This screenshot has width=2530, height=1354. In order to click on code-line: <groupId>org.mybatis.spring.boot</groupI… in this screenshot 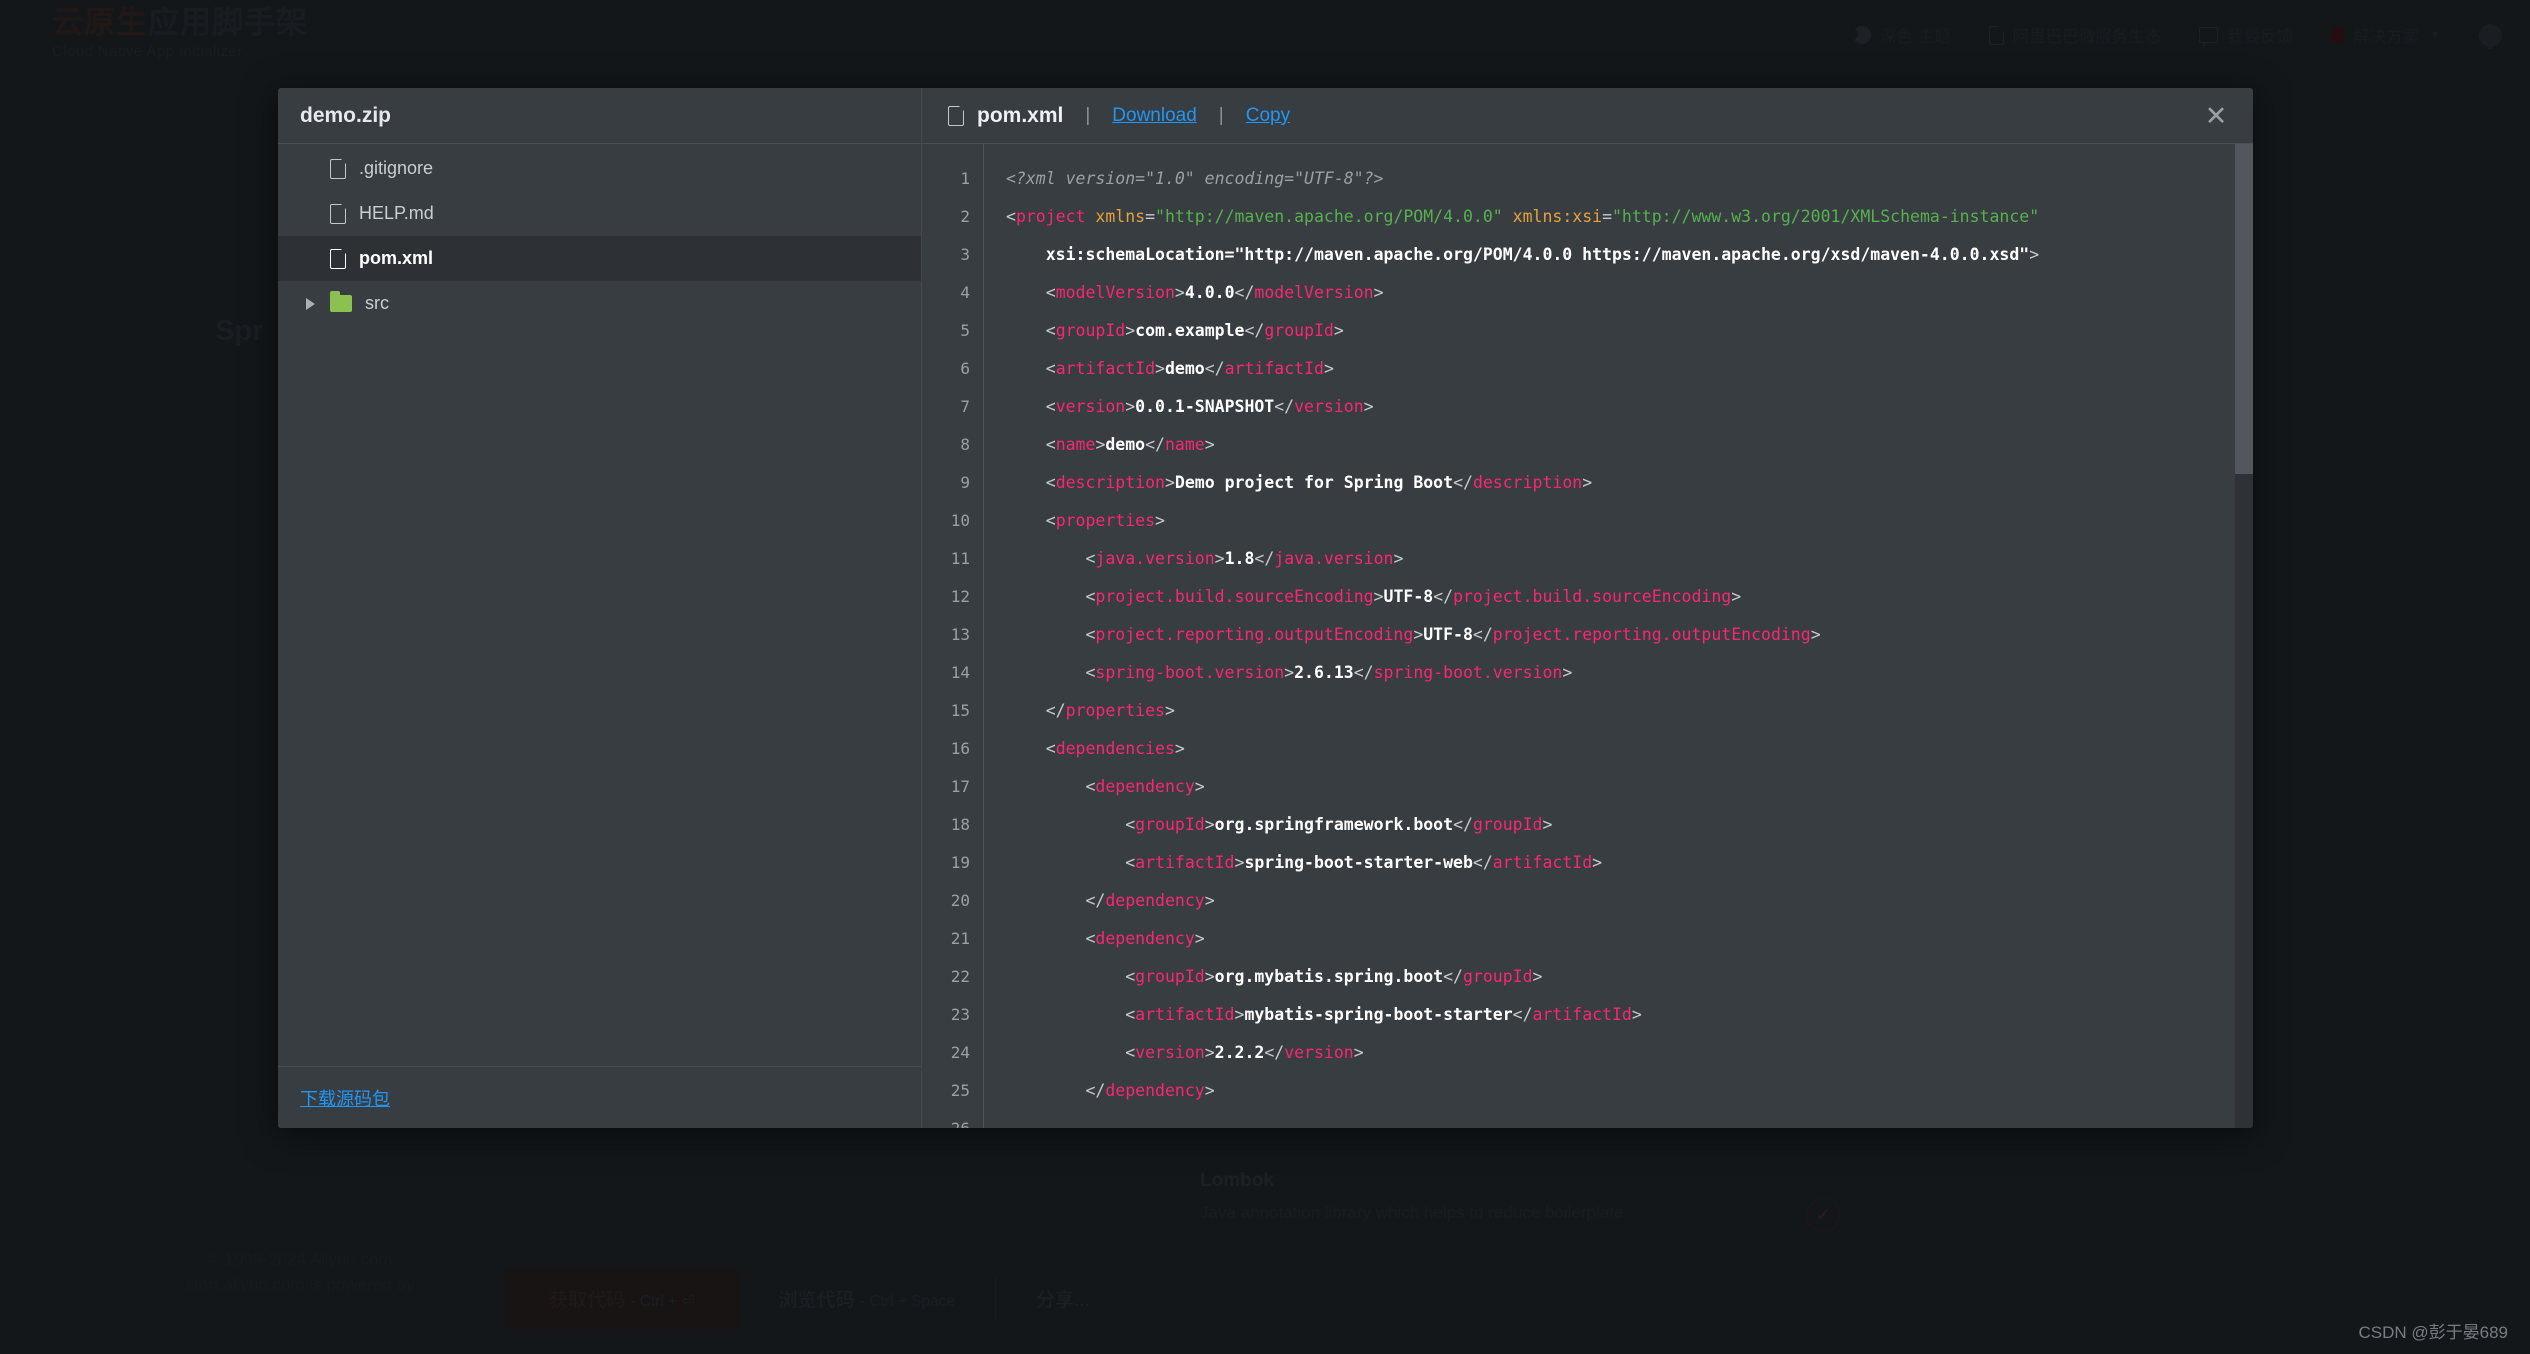, I will do `click(1334, 976)`.